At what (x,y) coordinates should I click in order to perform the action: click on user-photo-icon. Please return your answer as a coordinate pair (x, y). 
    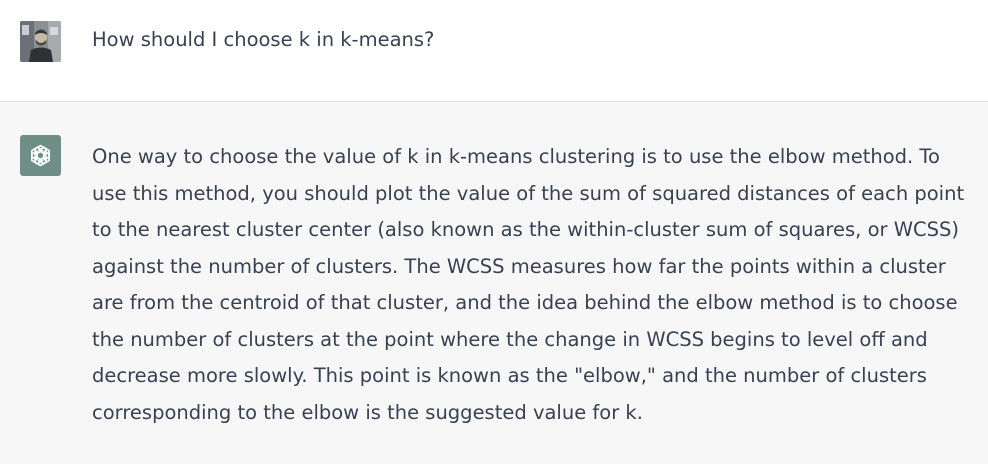
    Looking at the image, I should click on (40, 41).